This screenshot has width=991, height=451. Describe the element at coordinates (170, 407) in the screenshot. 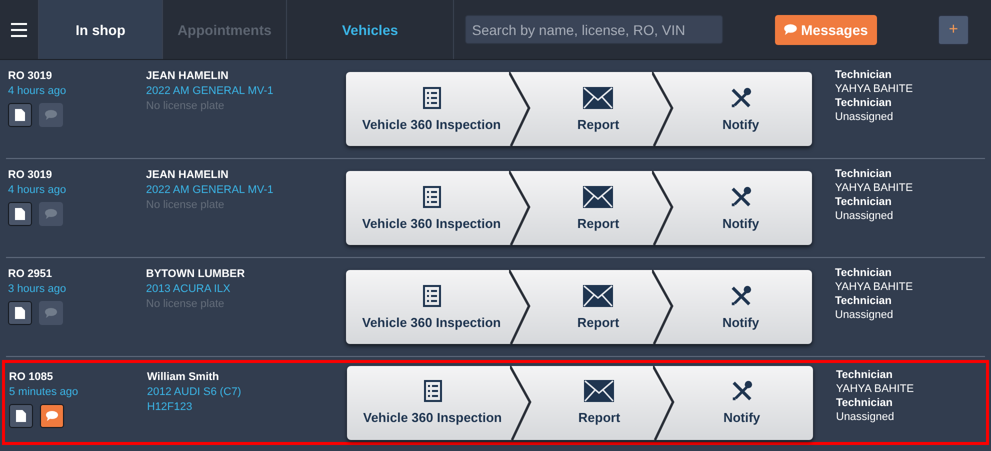

I see `license-plate: H12F123` at that location.